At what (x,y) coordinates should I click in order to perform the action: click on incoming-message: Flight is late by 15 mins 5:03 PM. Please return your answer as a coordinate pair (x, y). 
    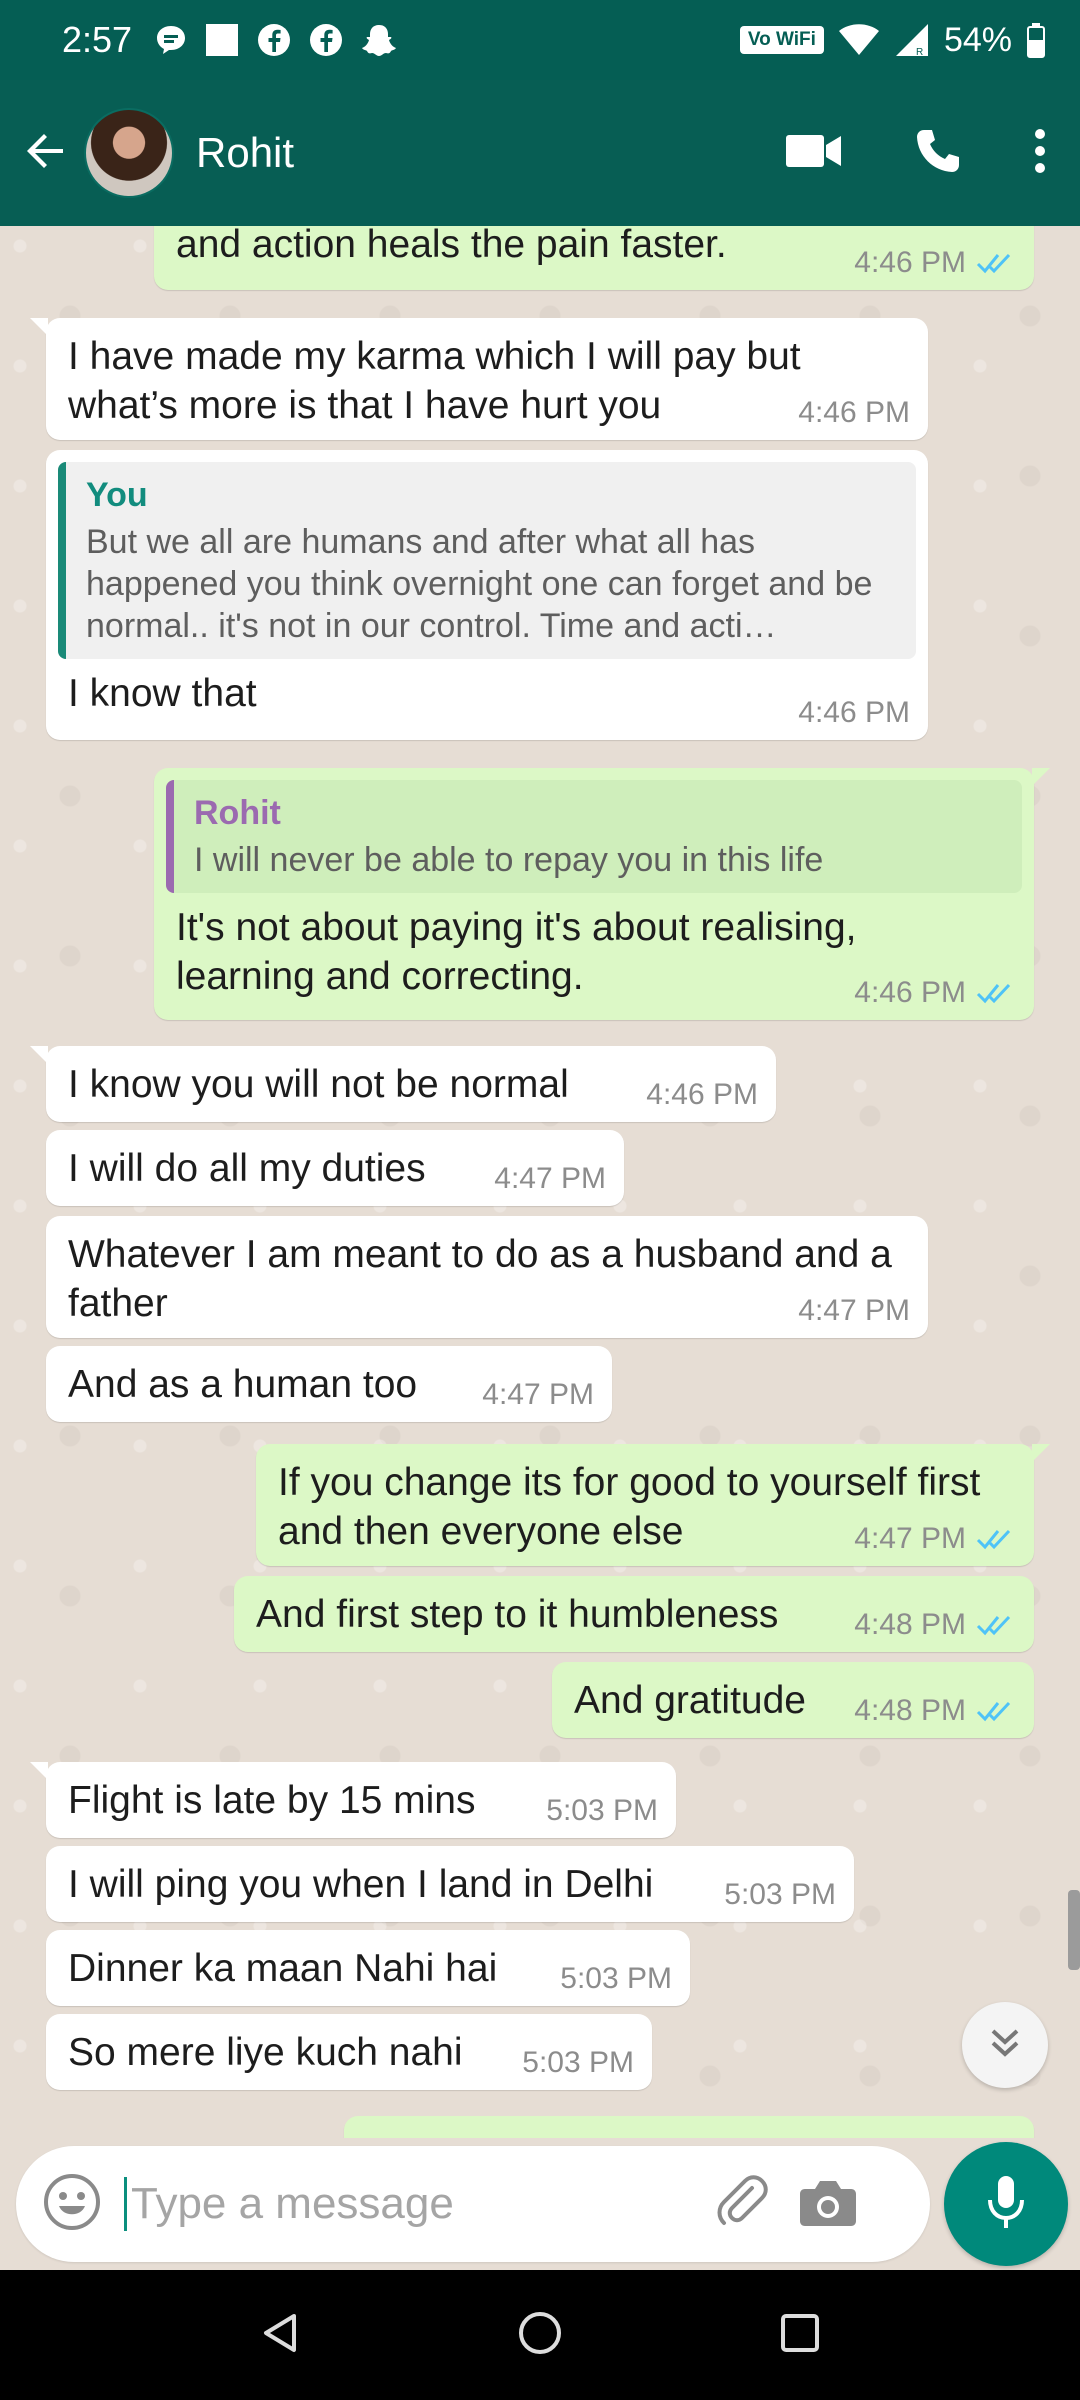
    Looking at the image, I should click on (353, 1800).